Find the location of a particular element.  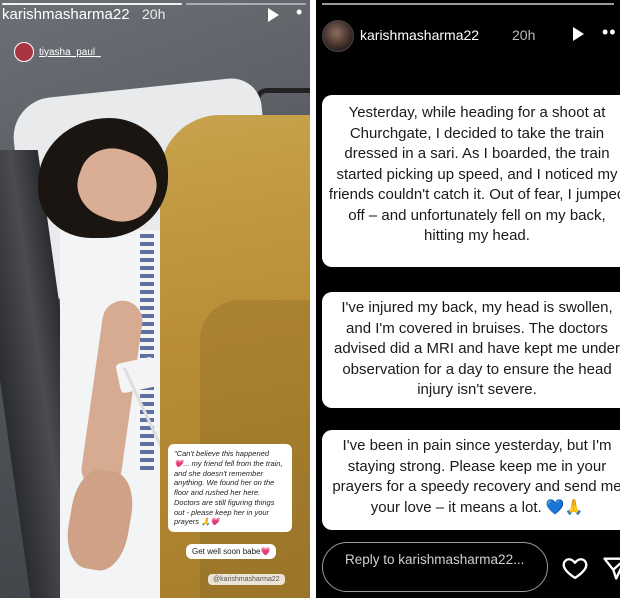

avatar is located at coordinates (338, 36).